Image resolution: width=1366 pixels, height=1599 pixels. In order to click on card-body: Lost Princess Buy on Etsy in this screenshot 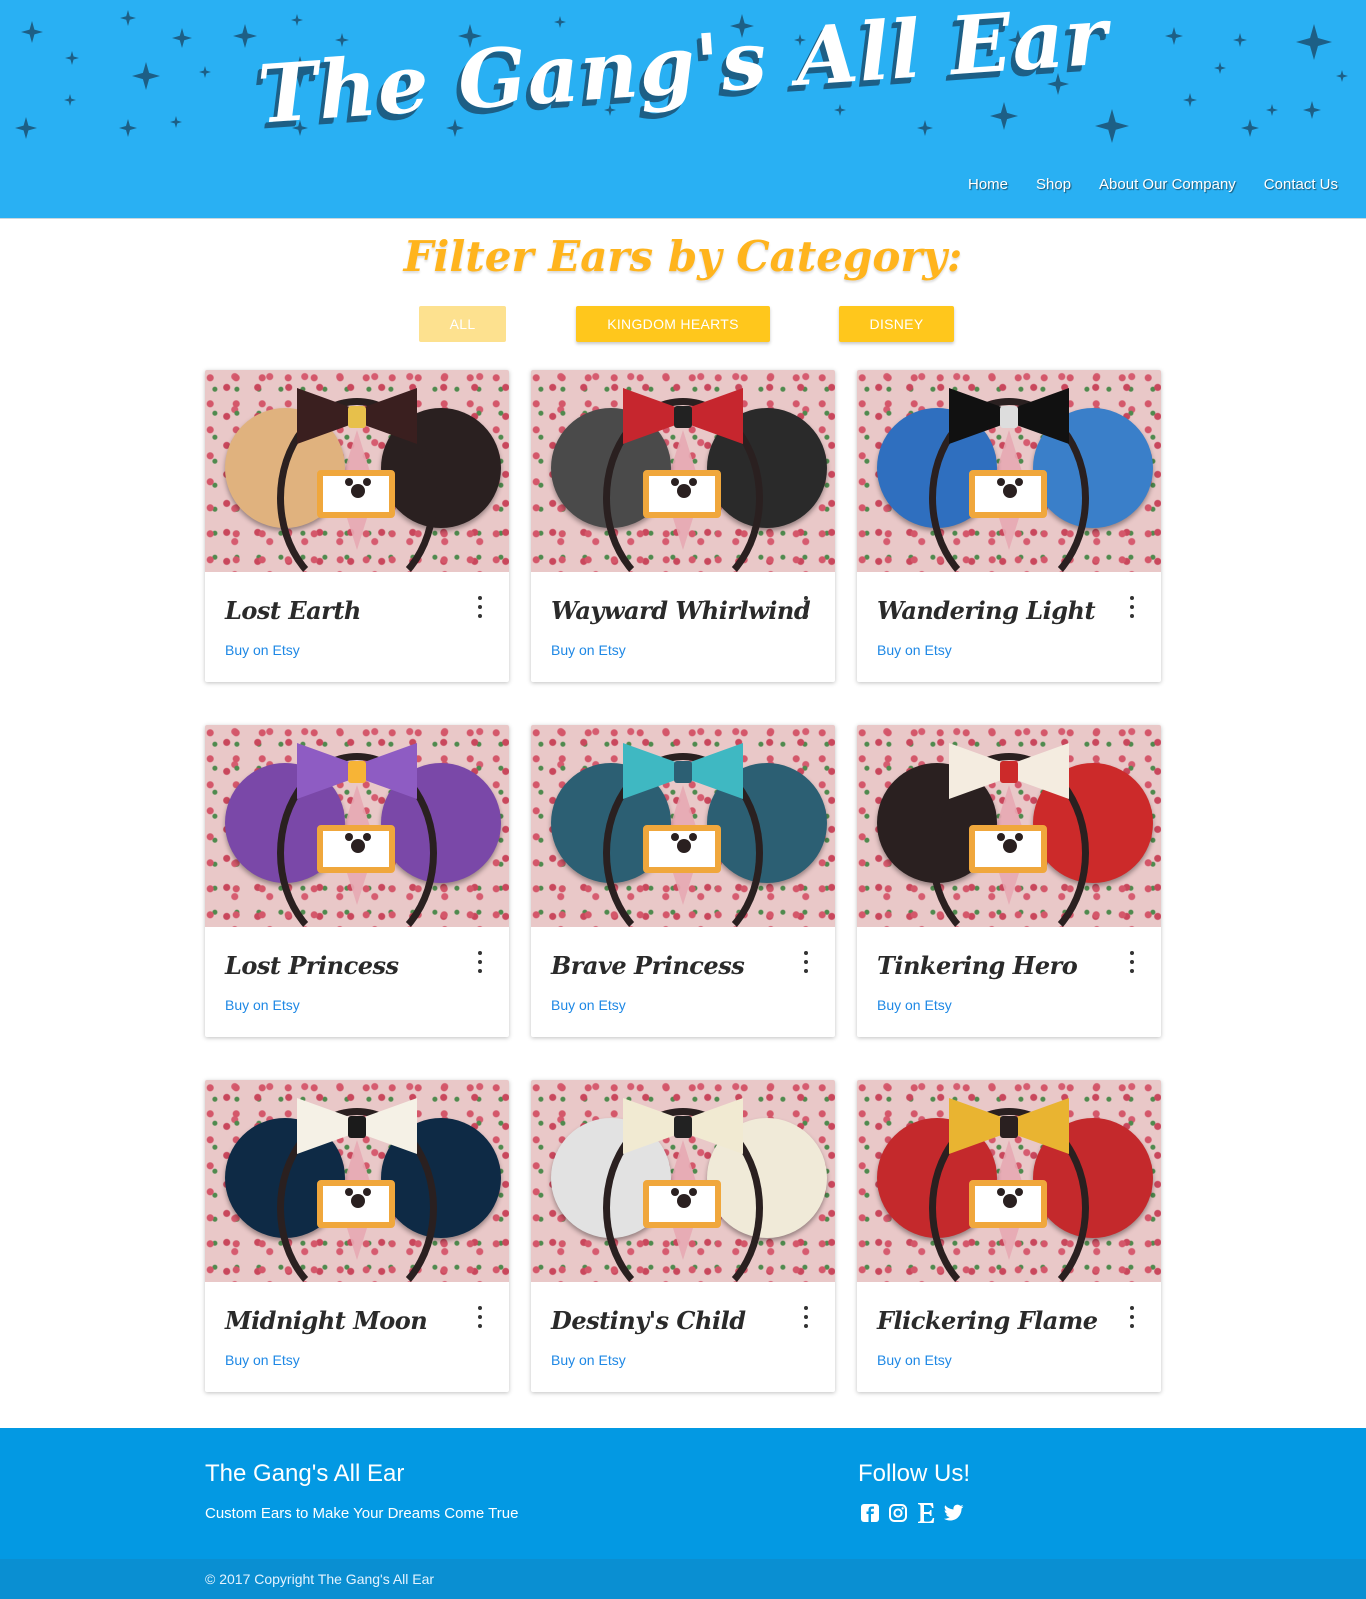, I will do `click(357, 982)`.